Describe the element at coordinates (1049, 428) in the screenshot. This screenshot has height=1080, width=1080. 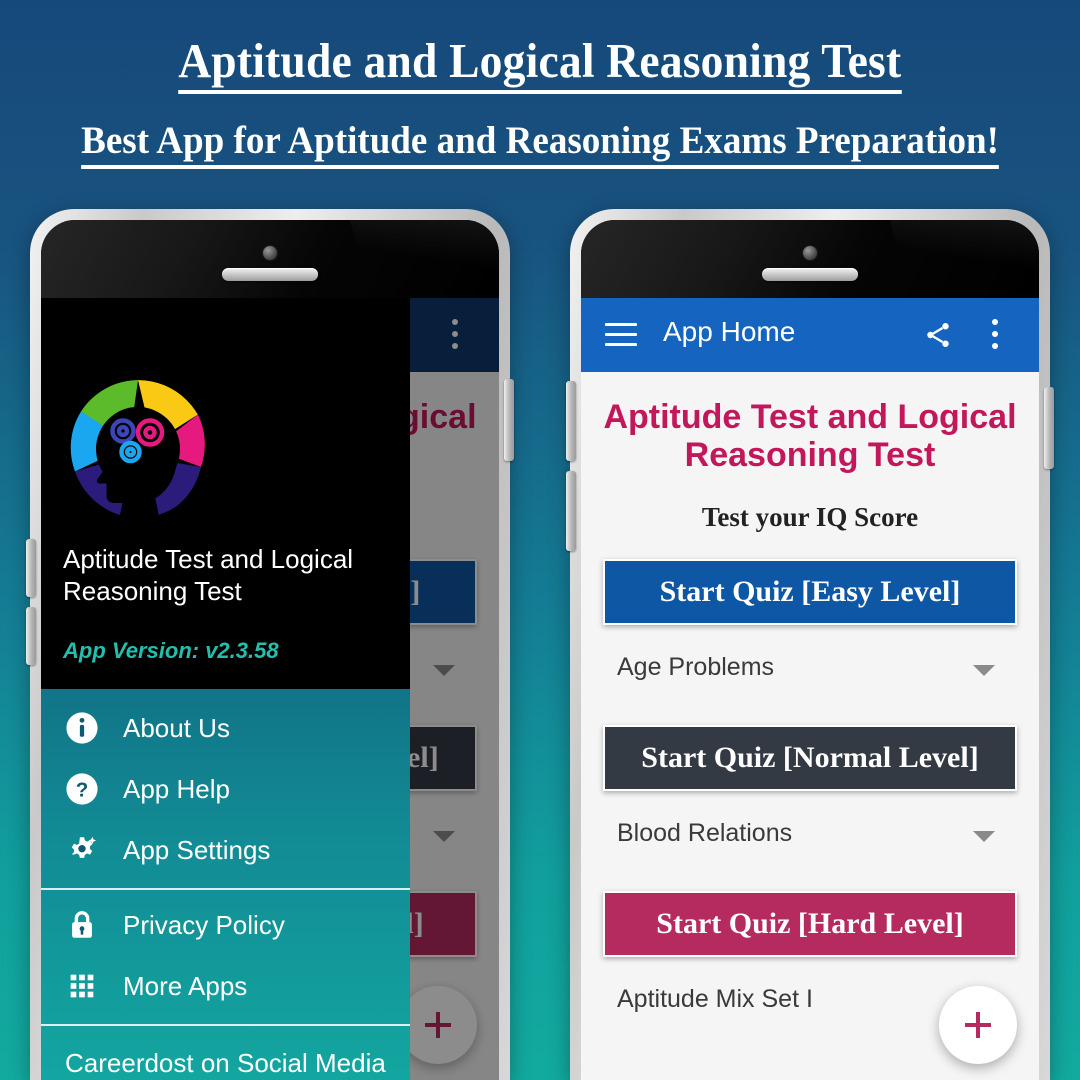
I see `power-button-right` at that location.